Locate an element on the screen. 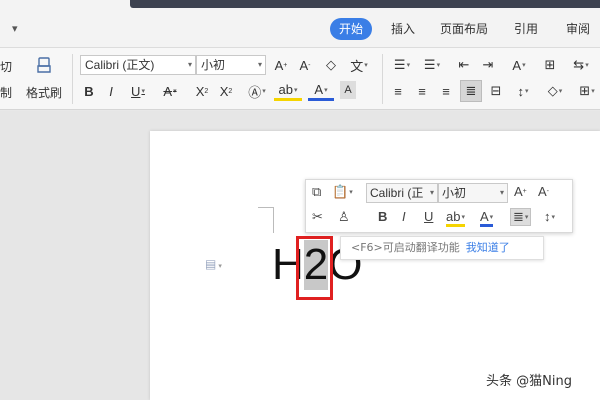 Image resolution: width=600 pixels, height=400 pixels. strikethrough-icon: A ▾ is located at coordinates (170, 91).